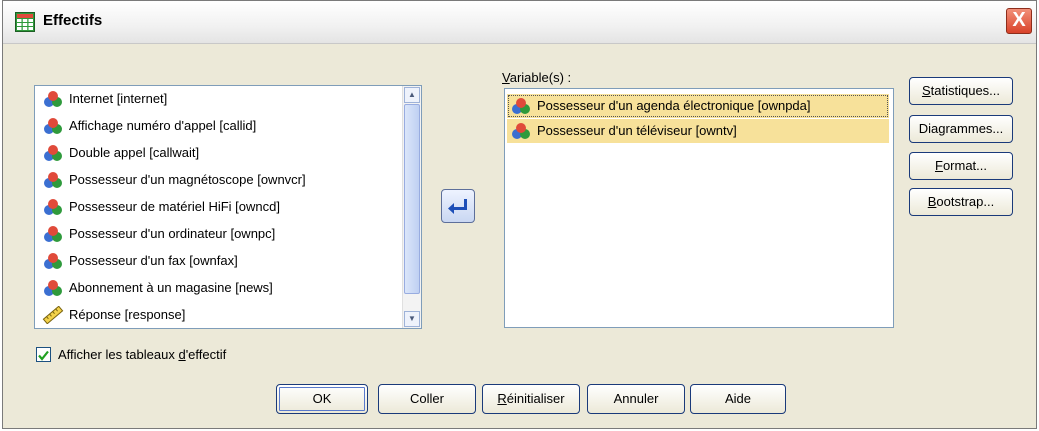 Image resolution: width=1039 pixels, height=431 pixels. I want to click on source-list-item: Possesseur d'un ordinateur [ownpc], so click(159, 234).